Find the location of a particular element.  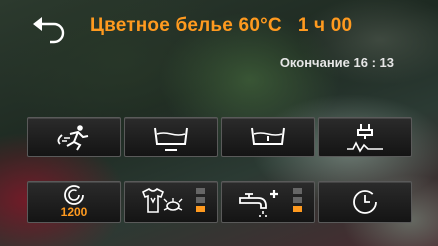

tub-prewash-icon is located at coordinates (171, 139).